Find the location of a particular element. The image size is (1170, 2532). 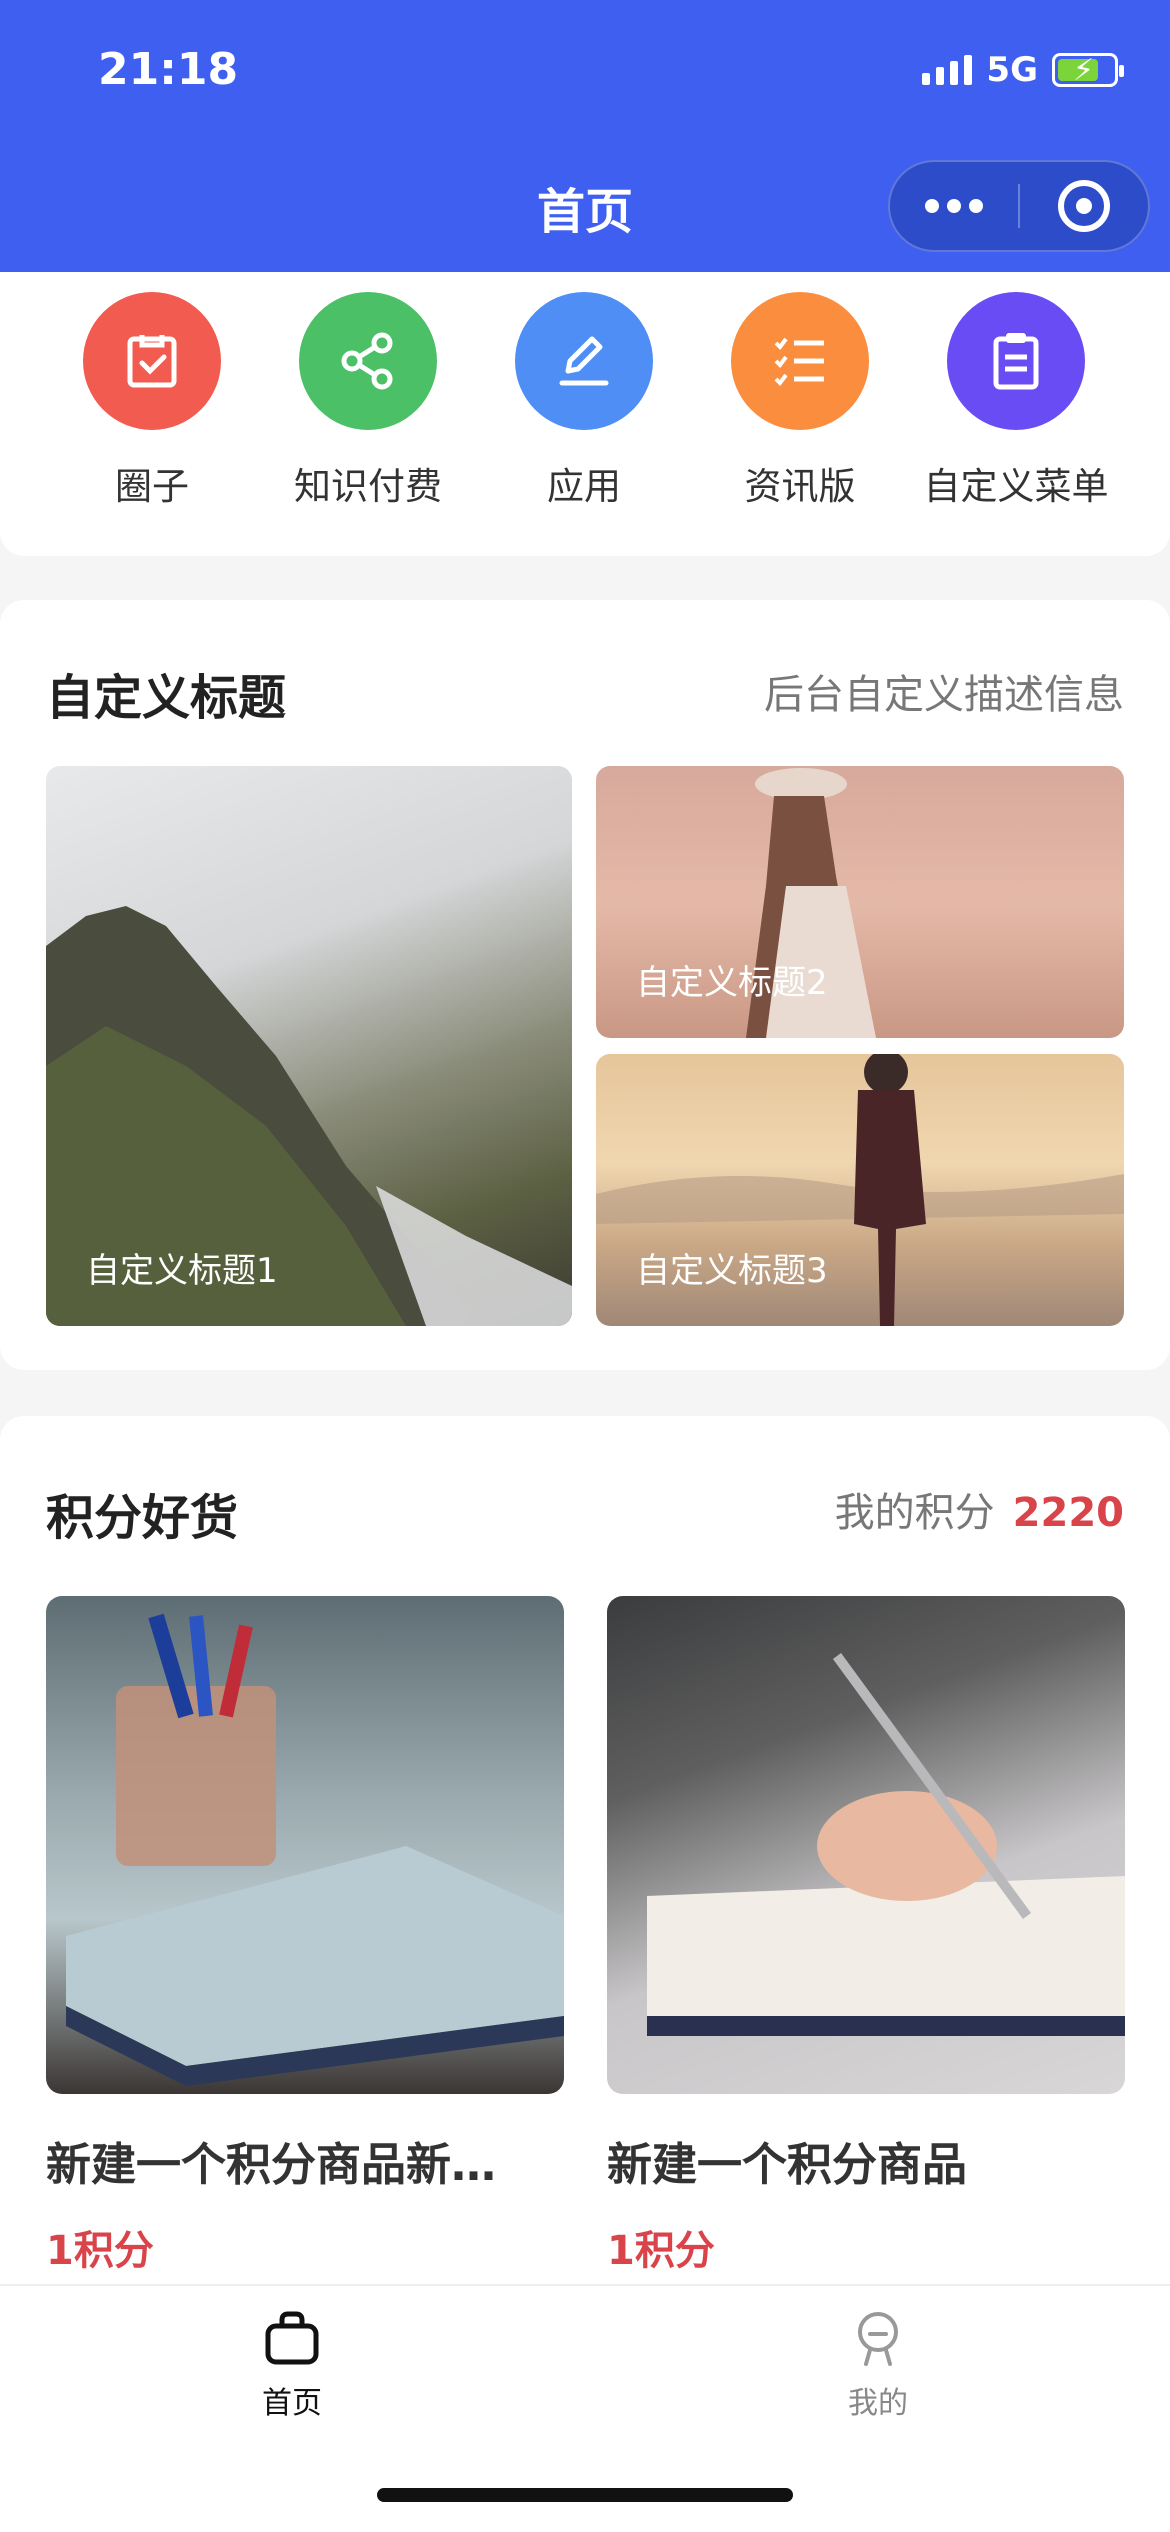

notepad-icon is located at coordinates (1016, 361).